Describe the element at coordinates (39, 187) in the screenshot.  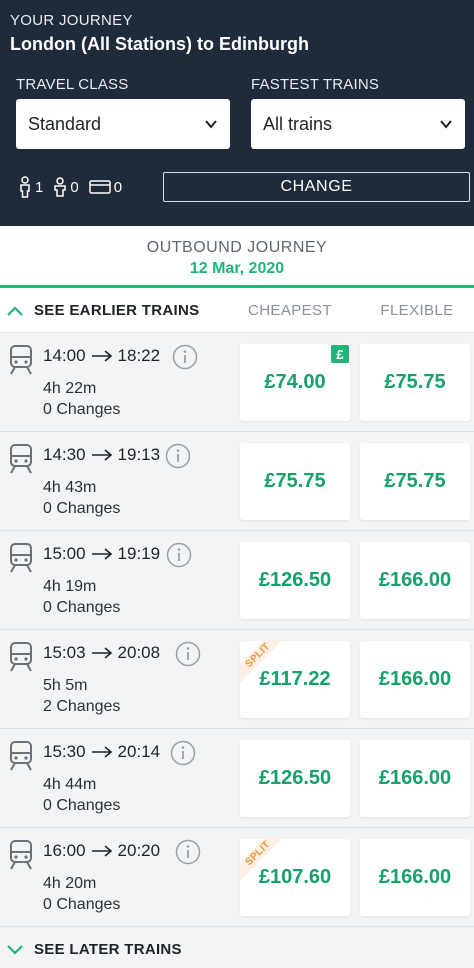
I see `adults-value: 1` at that location.